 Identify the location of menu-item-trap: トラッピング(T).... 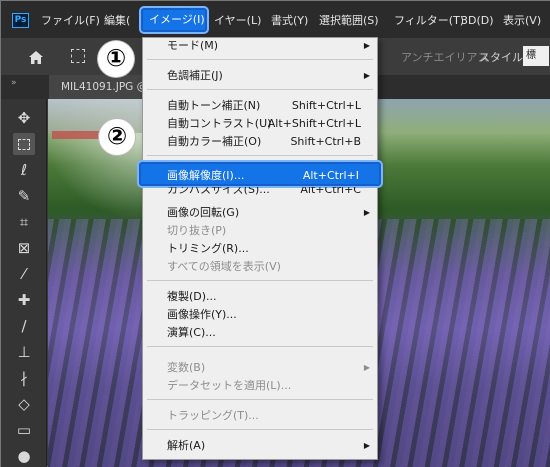
(213, 415).